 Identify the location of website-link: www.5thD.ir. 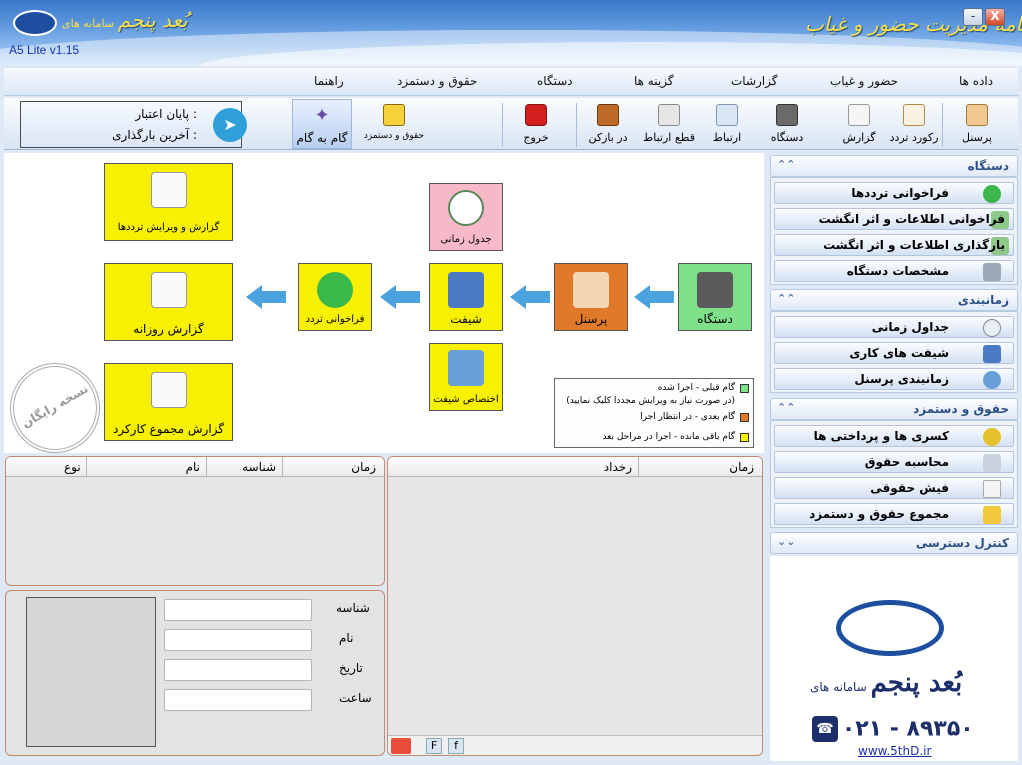
(894, 751).